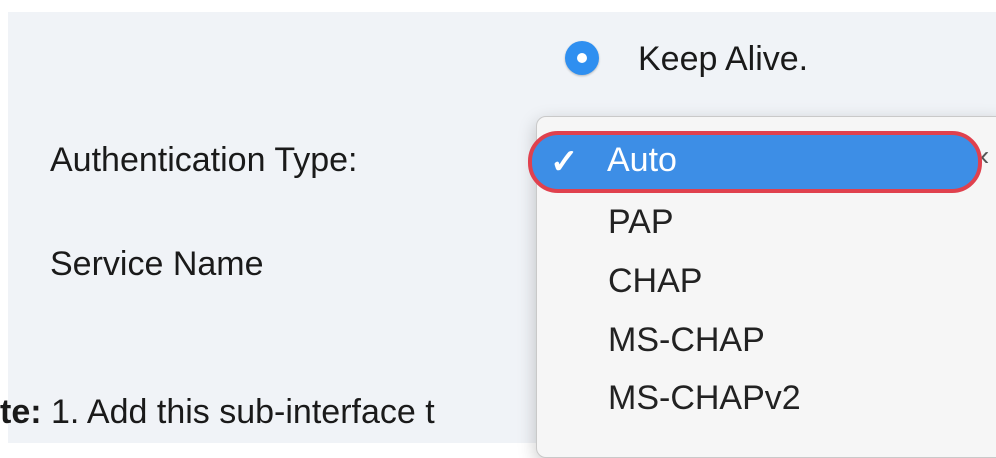 Image resolution: width=996 pixels, height=458 pixels. What do you see at coordinates (723, 59) in the screenshot?
I see `keep-alive-label: Keep Alive.` at bounding box center [723, 59].